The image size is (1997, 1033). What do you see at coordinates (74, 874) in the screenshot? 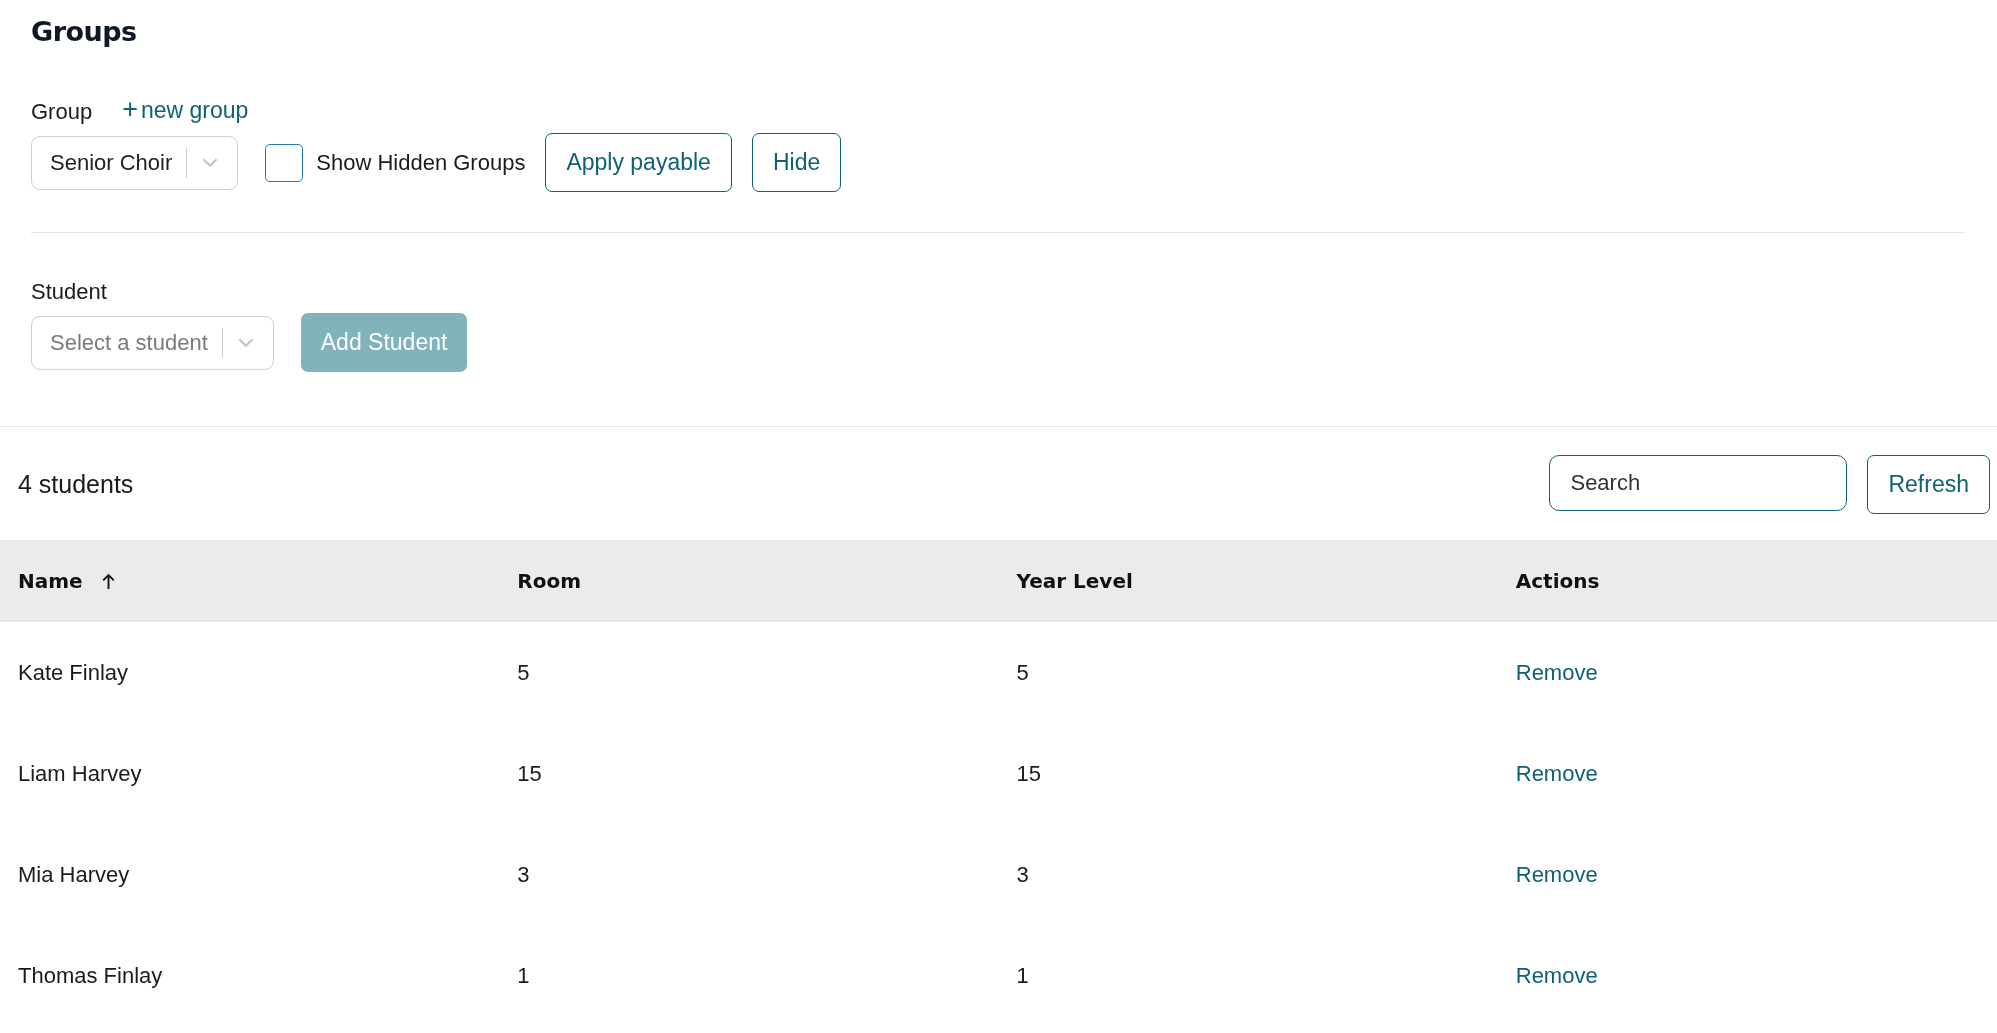
I see `table-cell: Mia Harvey` at bounding box center [74, 874].